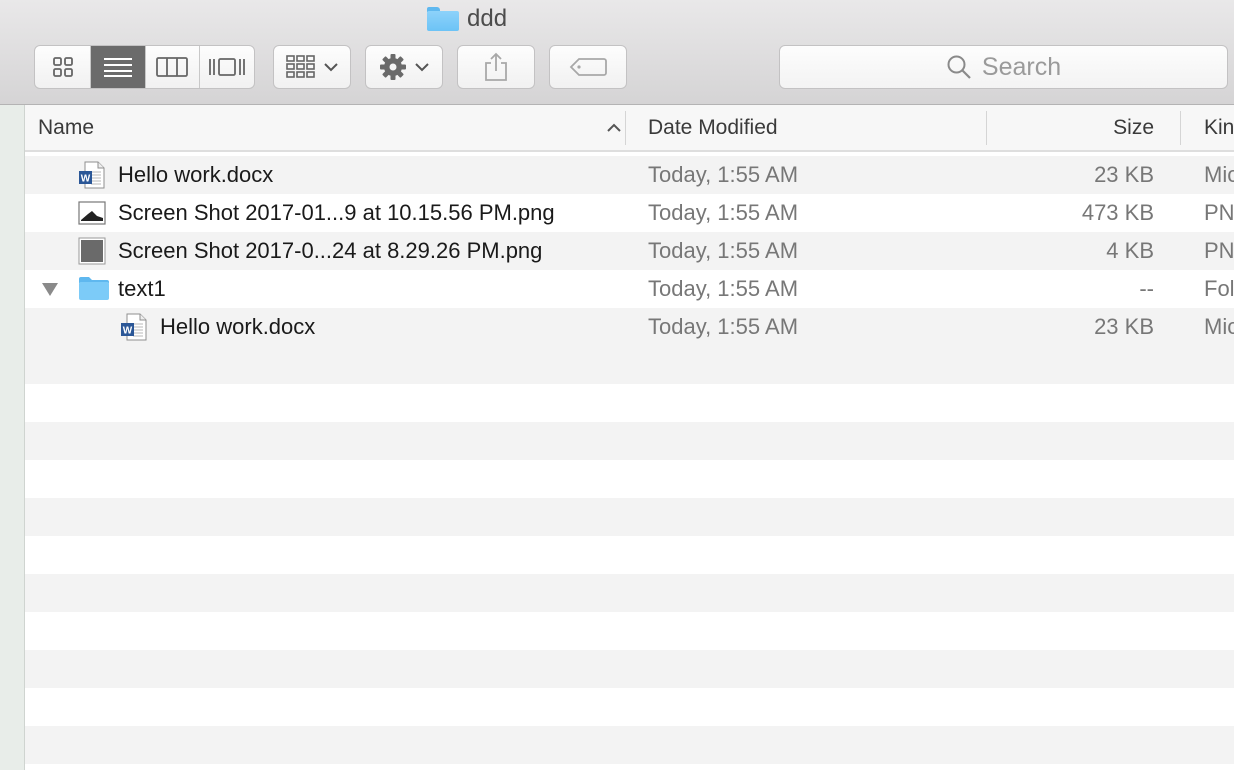  I want to click on share-button, so click(496, 67).